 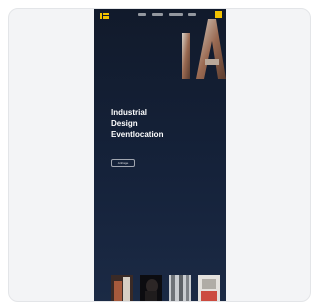 What do you see at coordinates (167, 288) in the screenshot?
I see `gallery-strip` at bounding box center [167, 288].